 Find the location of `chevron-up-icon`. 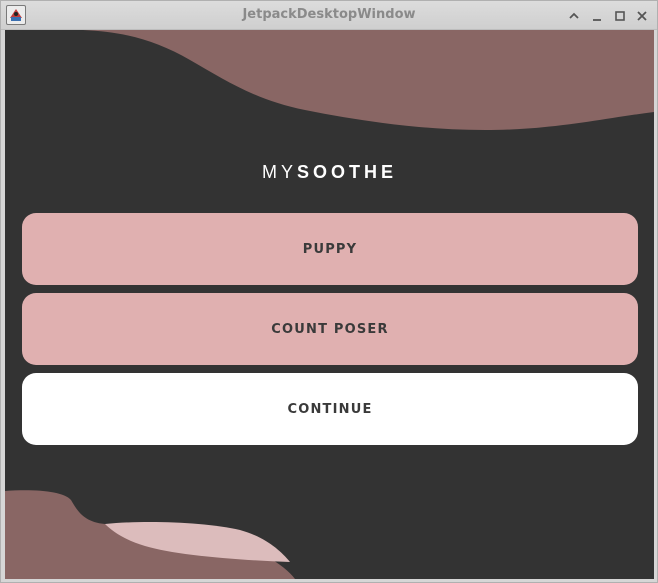

chevron-up-icon is located at coordinates (574, 15).